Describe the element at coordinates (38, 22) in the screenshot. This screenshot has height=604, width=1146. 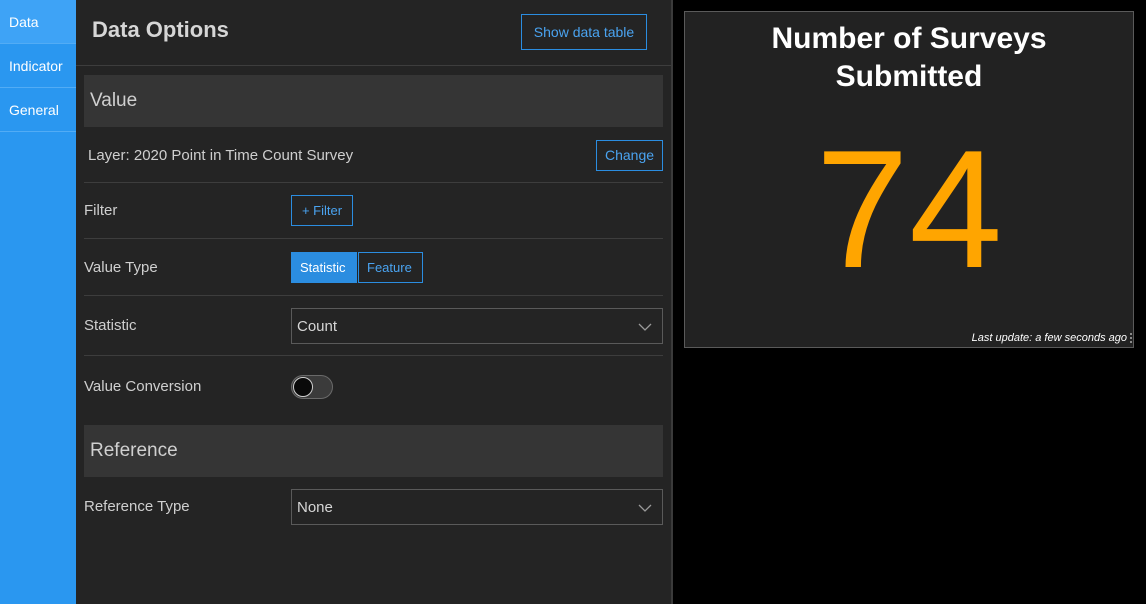
I see `tab-data: Data` at that location.